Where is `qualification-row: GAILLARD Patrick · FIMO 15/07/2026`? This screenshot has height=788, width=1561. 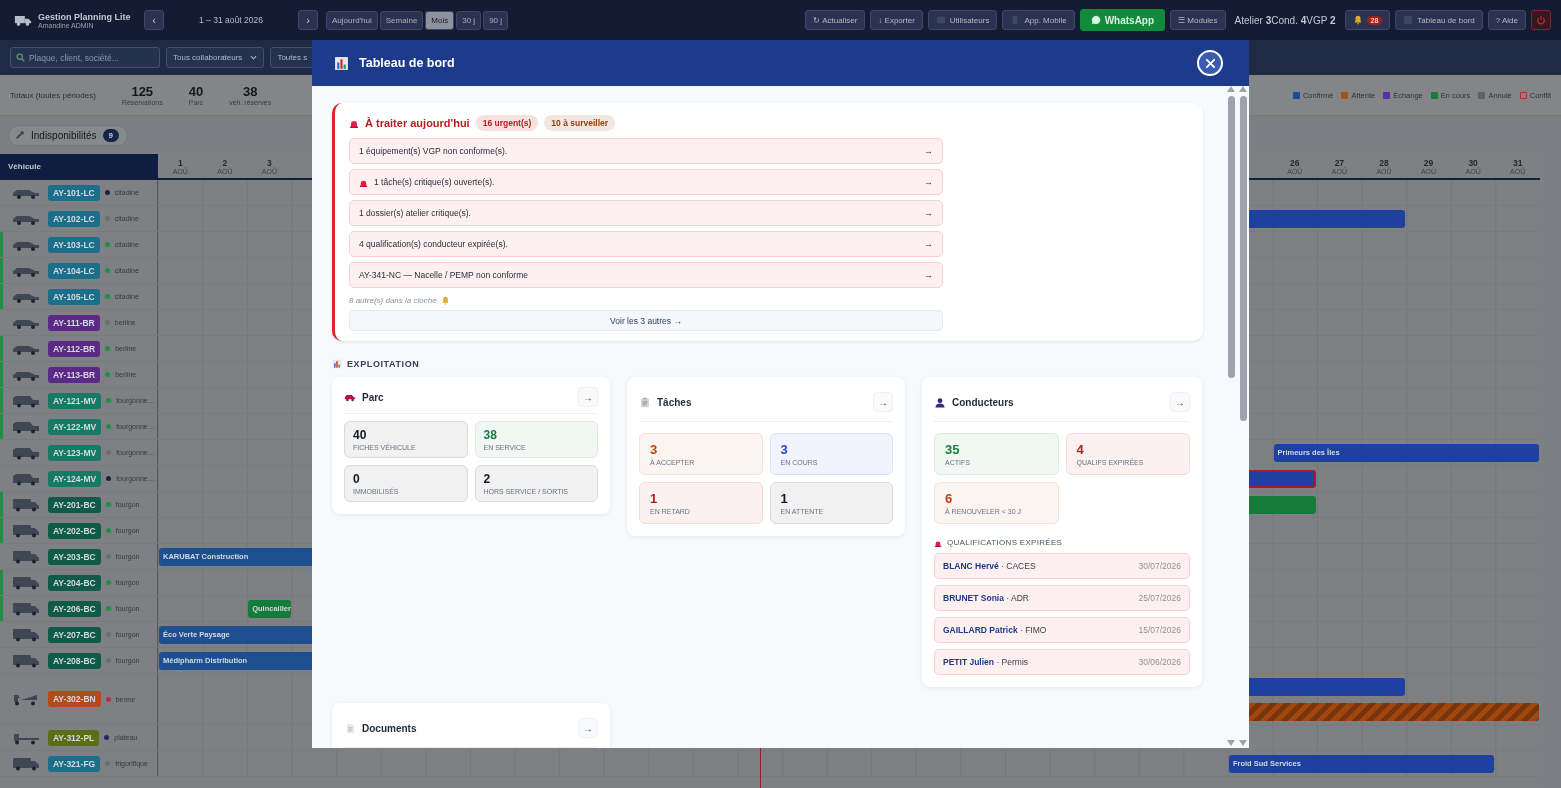 qualification-row: GAILLARD Patrick · FIMO 15/07/2026 is located at coordinates (1062, 630).